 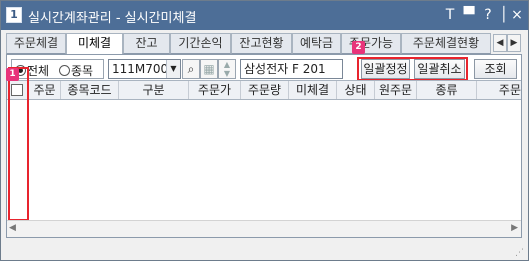 I want to click on search-icon: ⌕, so click(x=191, y=69).